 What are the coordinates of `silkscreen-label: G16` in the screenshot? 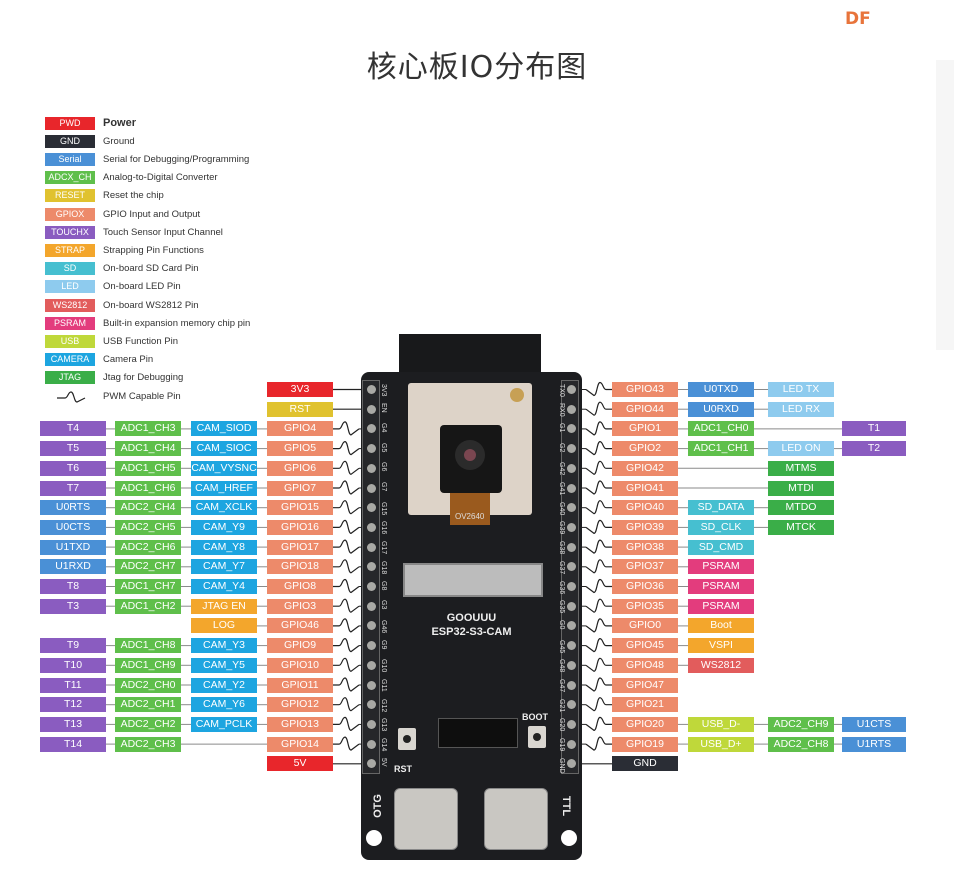 It's located at (383, 528).